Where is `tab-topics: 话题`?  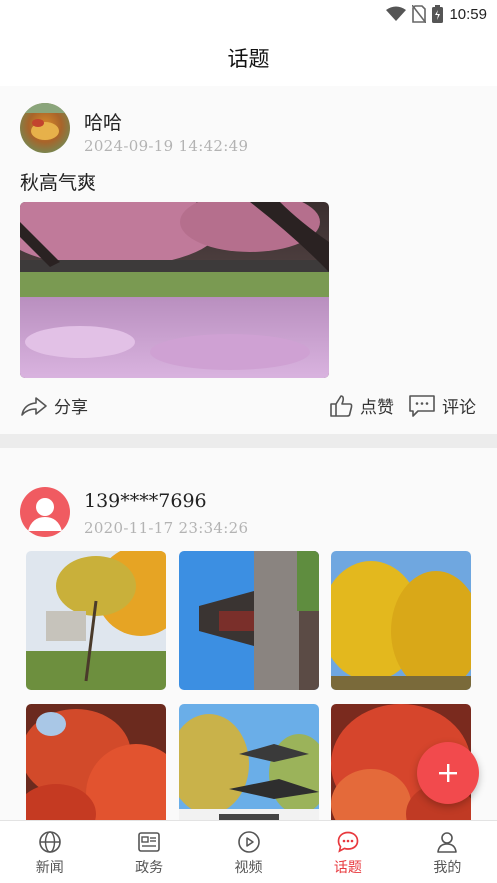
tab-topics: 话题 is located at coordinates (347, 852).